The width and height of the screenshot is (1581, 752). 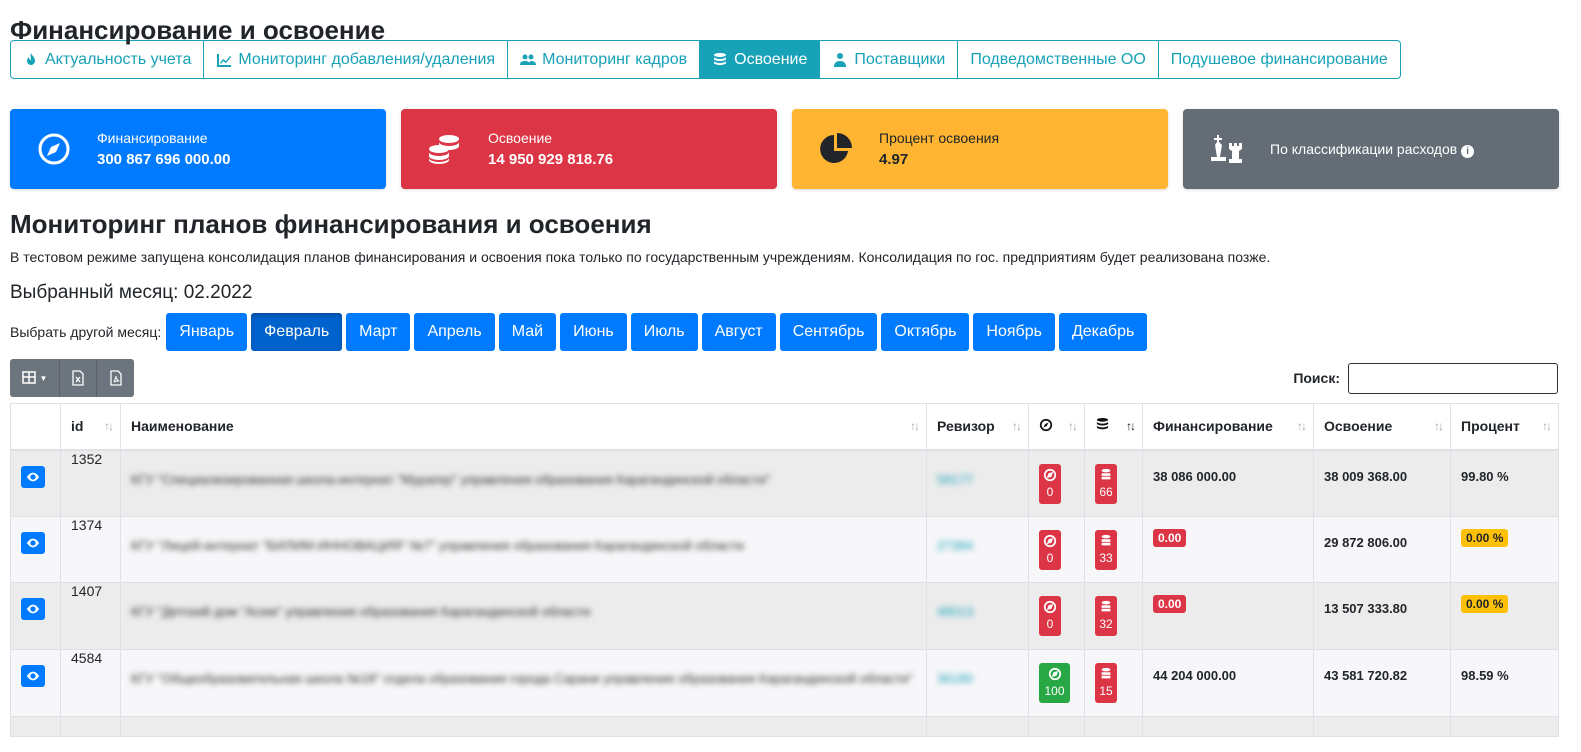 What do you see at coordinates (1228, 427) in the screenshot?
I see `column-header-financing: Финансирование ↑↓` at bounding box center [1228, 427].